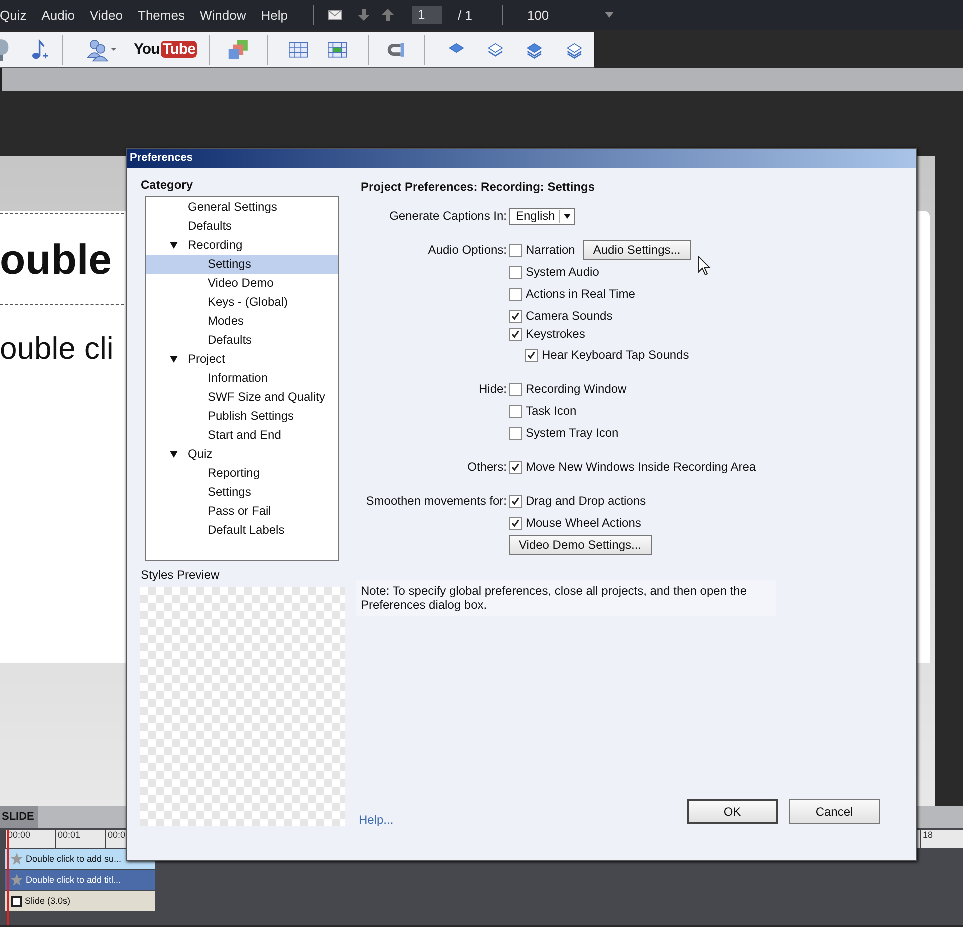  Describe the element at coordinates (242, 207) in the screenshot. I see `category-item: General Settings` at that location.